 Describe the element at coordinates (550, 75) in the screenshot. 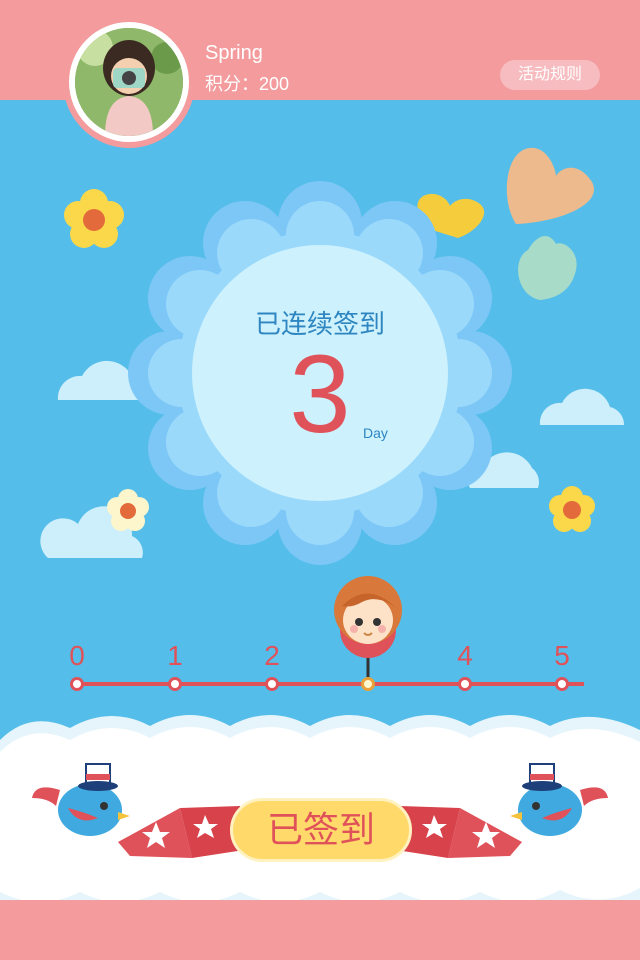

I see `rules-button: 活动规则` at that location.